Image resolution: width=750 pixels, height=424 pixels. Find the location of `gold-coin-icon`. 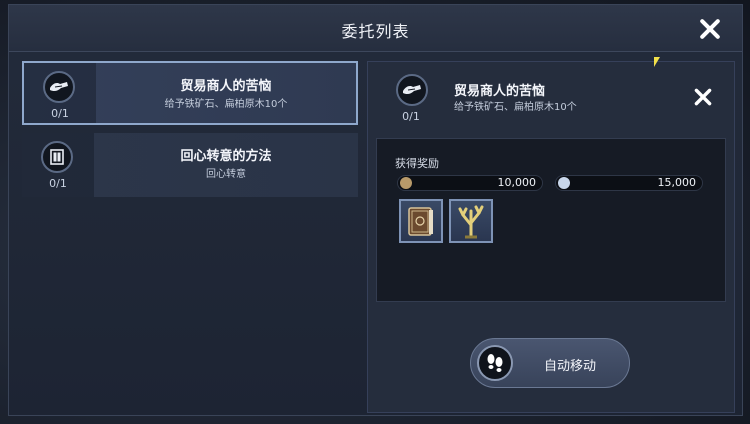

gold-coin-icon is located at coordinates (406, 183).